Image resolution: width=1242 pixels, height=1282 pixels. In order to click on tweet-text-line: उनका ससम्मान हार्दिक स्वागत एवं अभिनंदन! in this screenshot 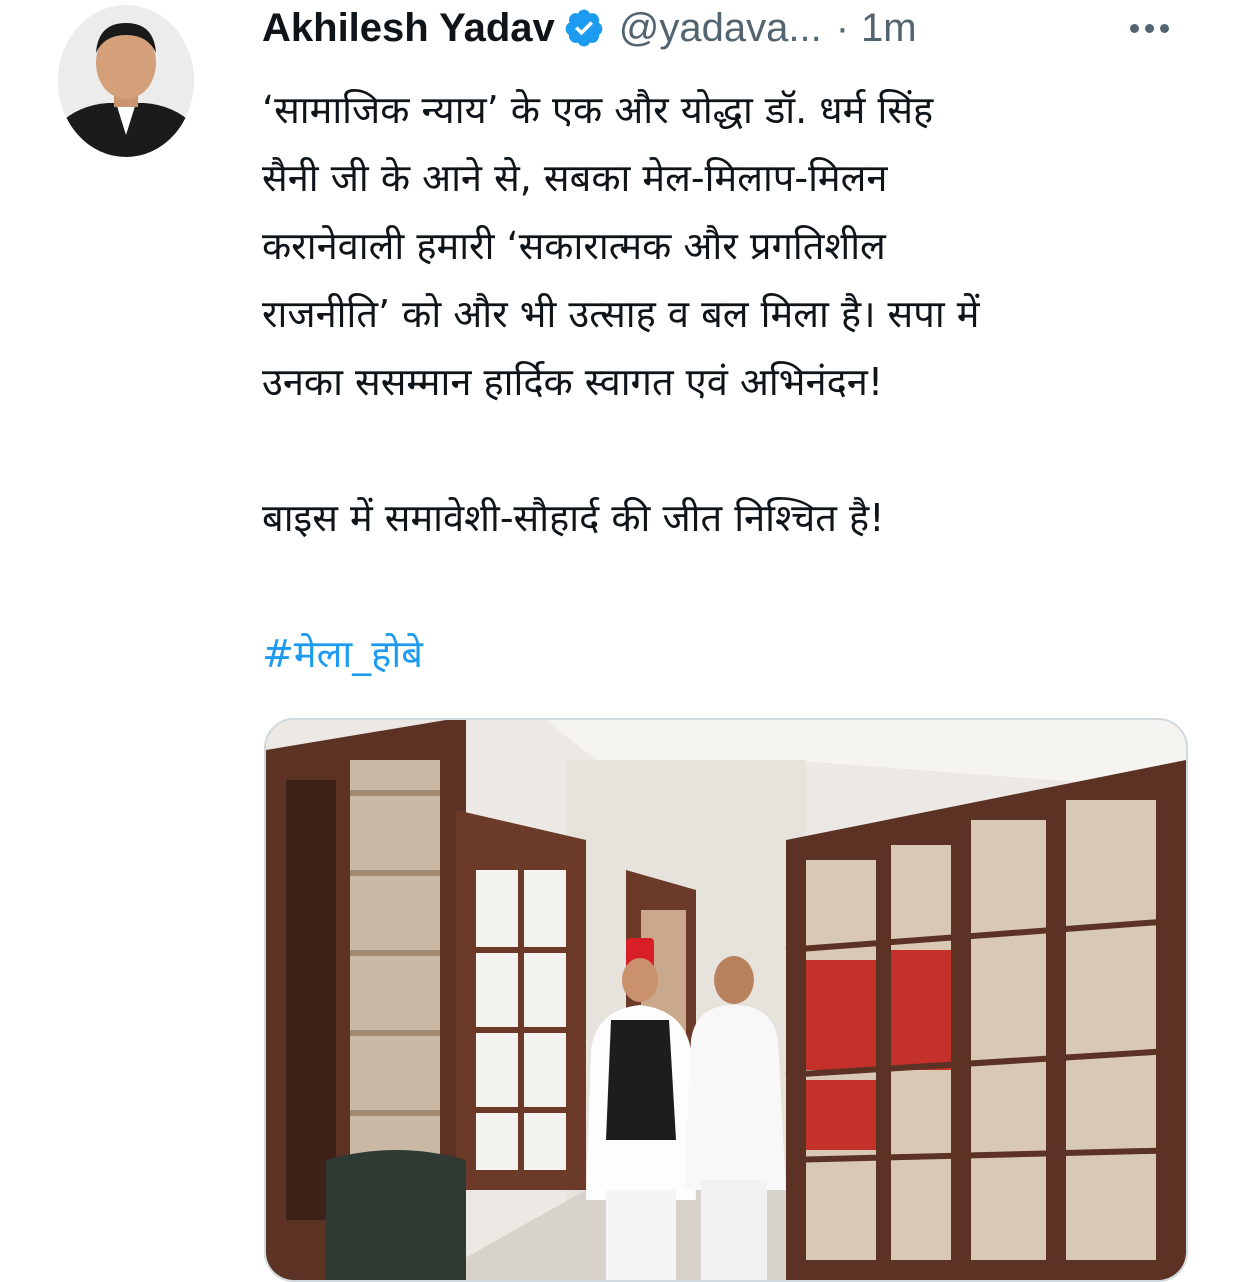, I will do `click(573, 382)`.